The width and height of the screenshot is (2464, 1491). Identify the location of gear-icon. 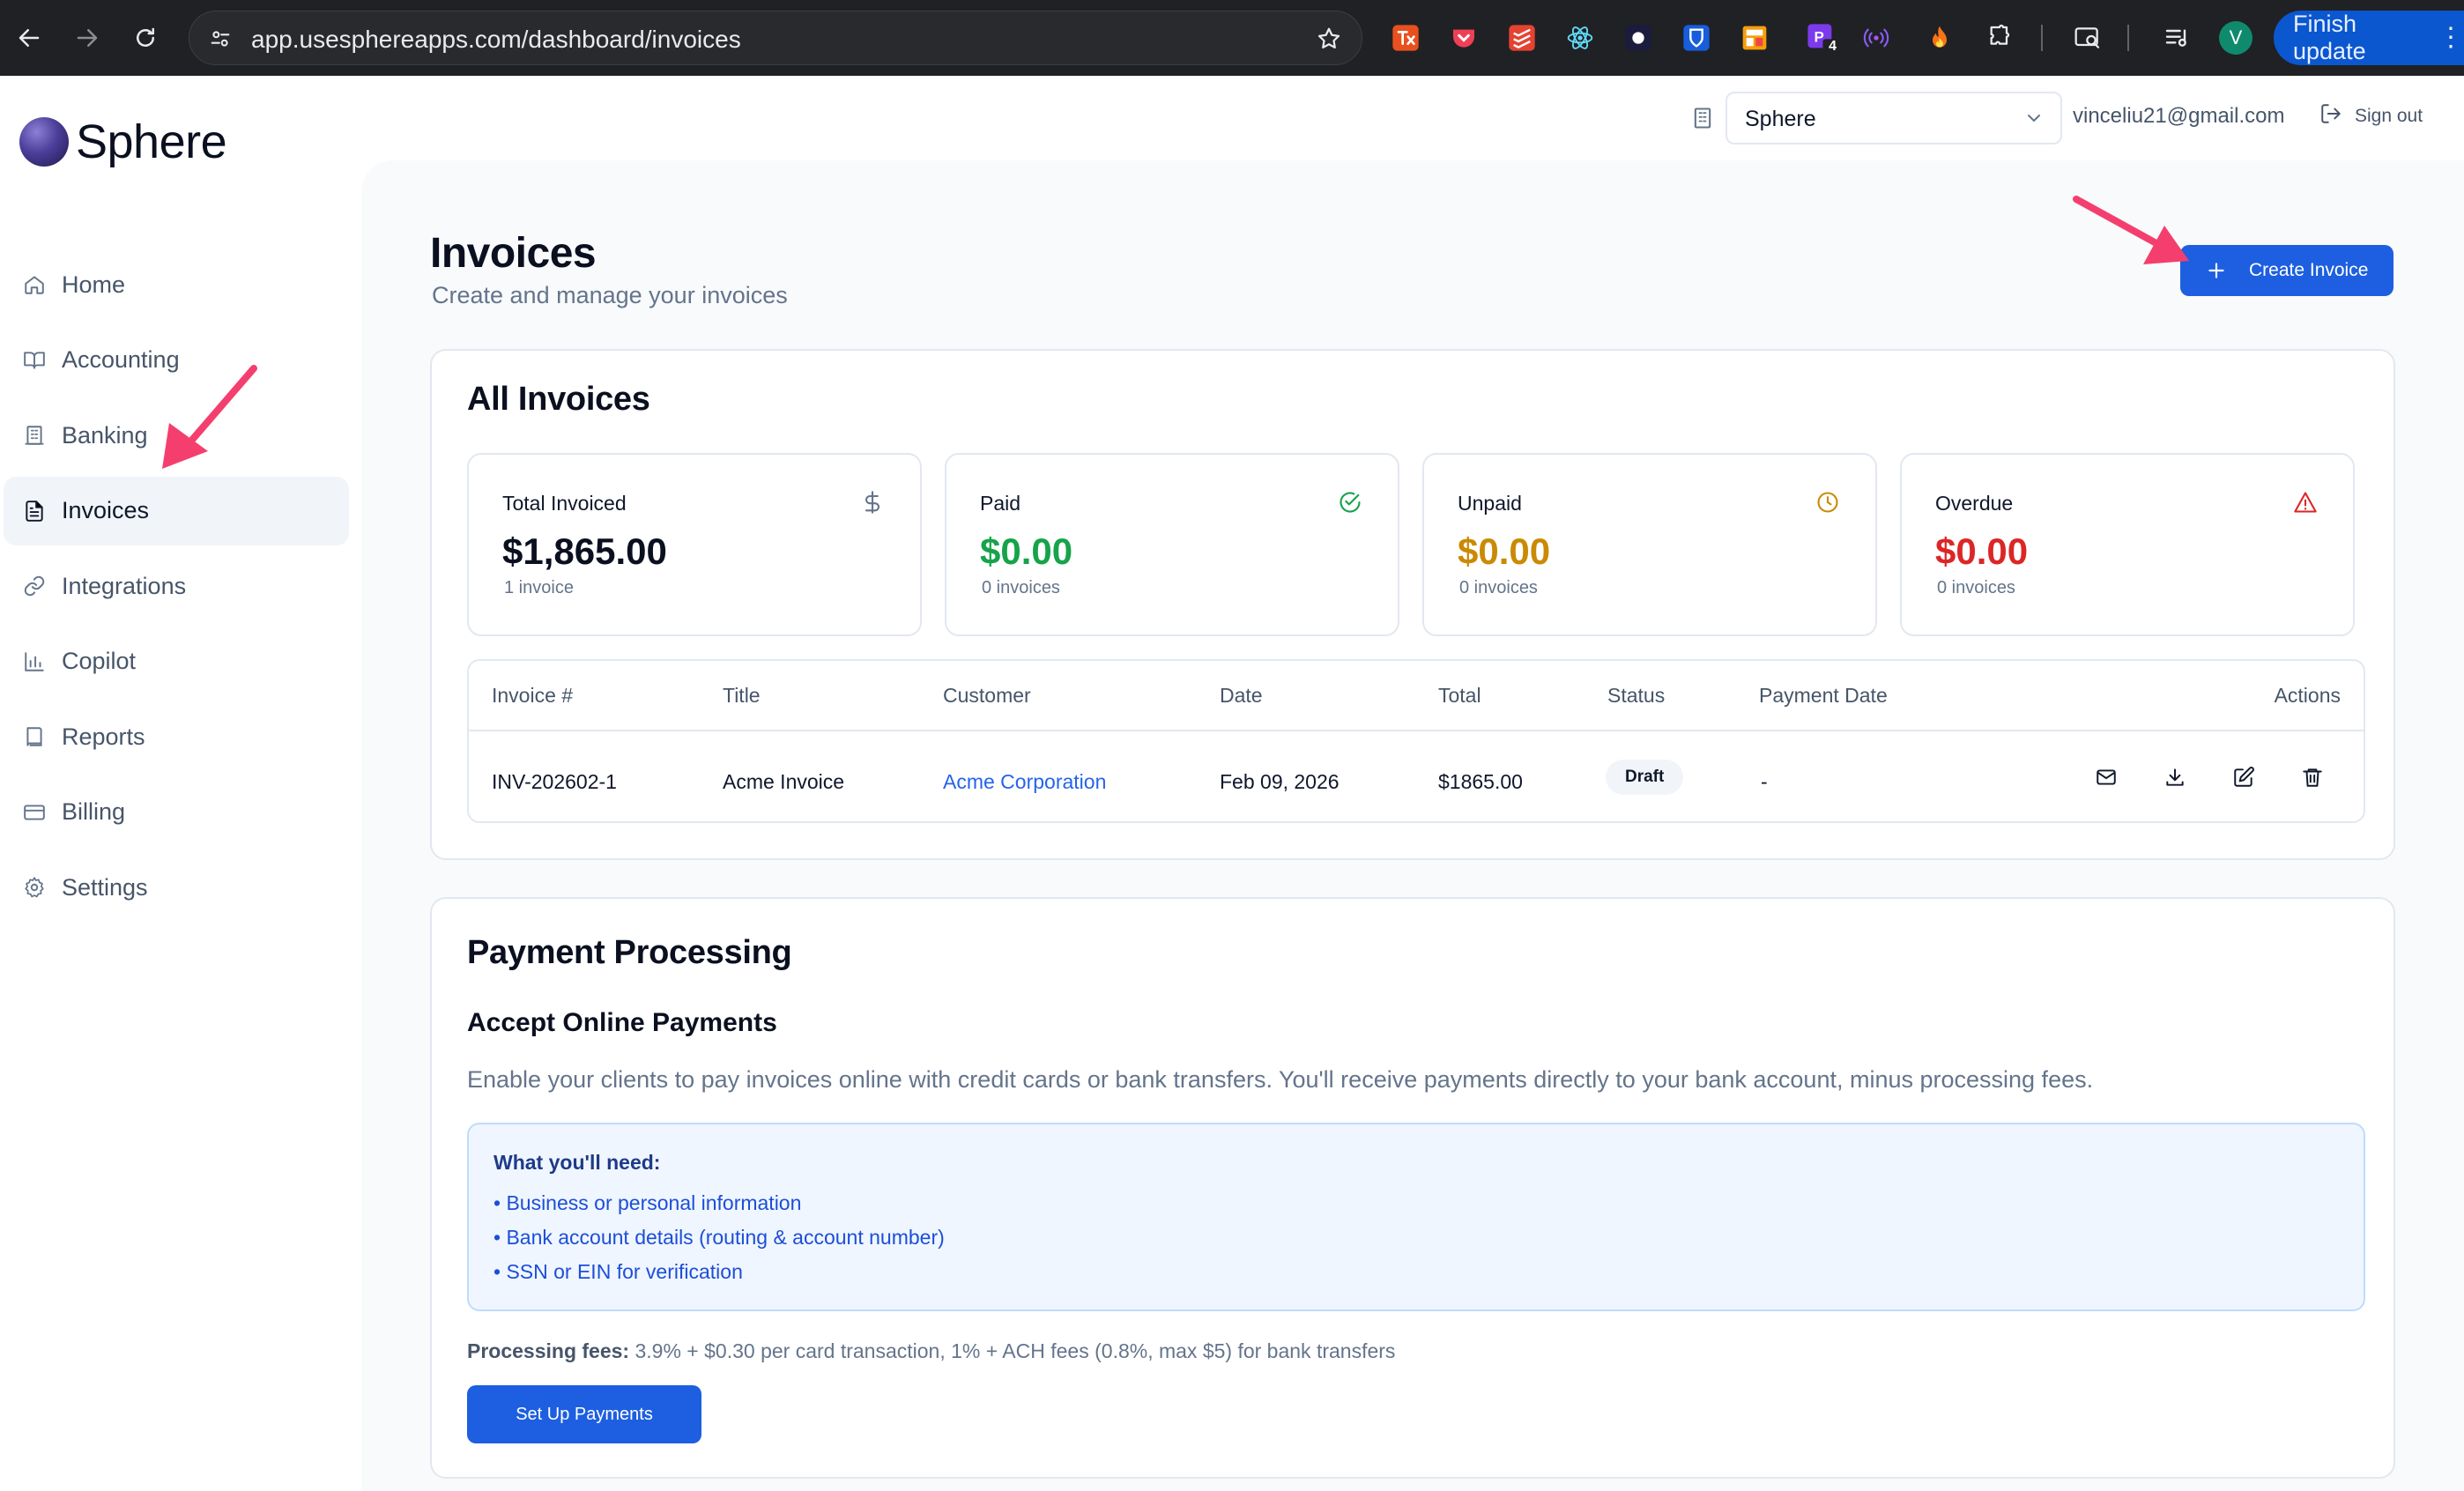
(34, 888).